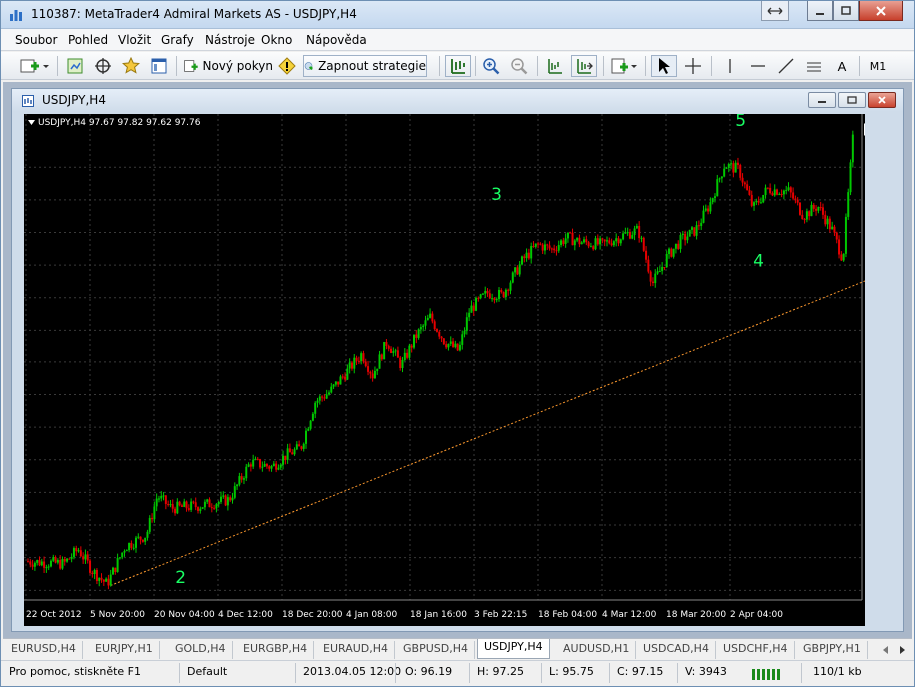 The height and width of the screenshot is (687, 915). I want to click on toolbar: Nový pokyn Zapnout strategie A M1, so click(457, 66).